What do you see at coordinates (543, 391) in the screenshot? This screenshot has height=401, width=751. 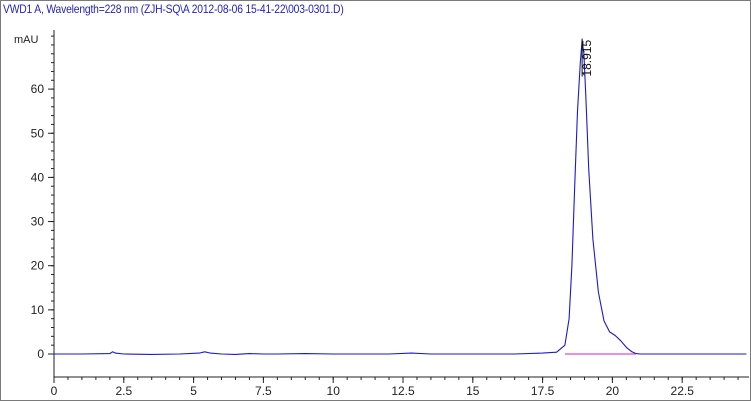 I see `x-tick-label: 17.5` at bounding box center [543, 391].